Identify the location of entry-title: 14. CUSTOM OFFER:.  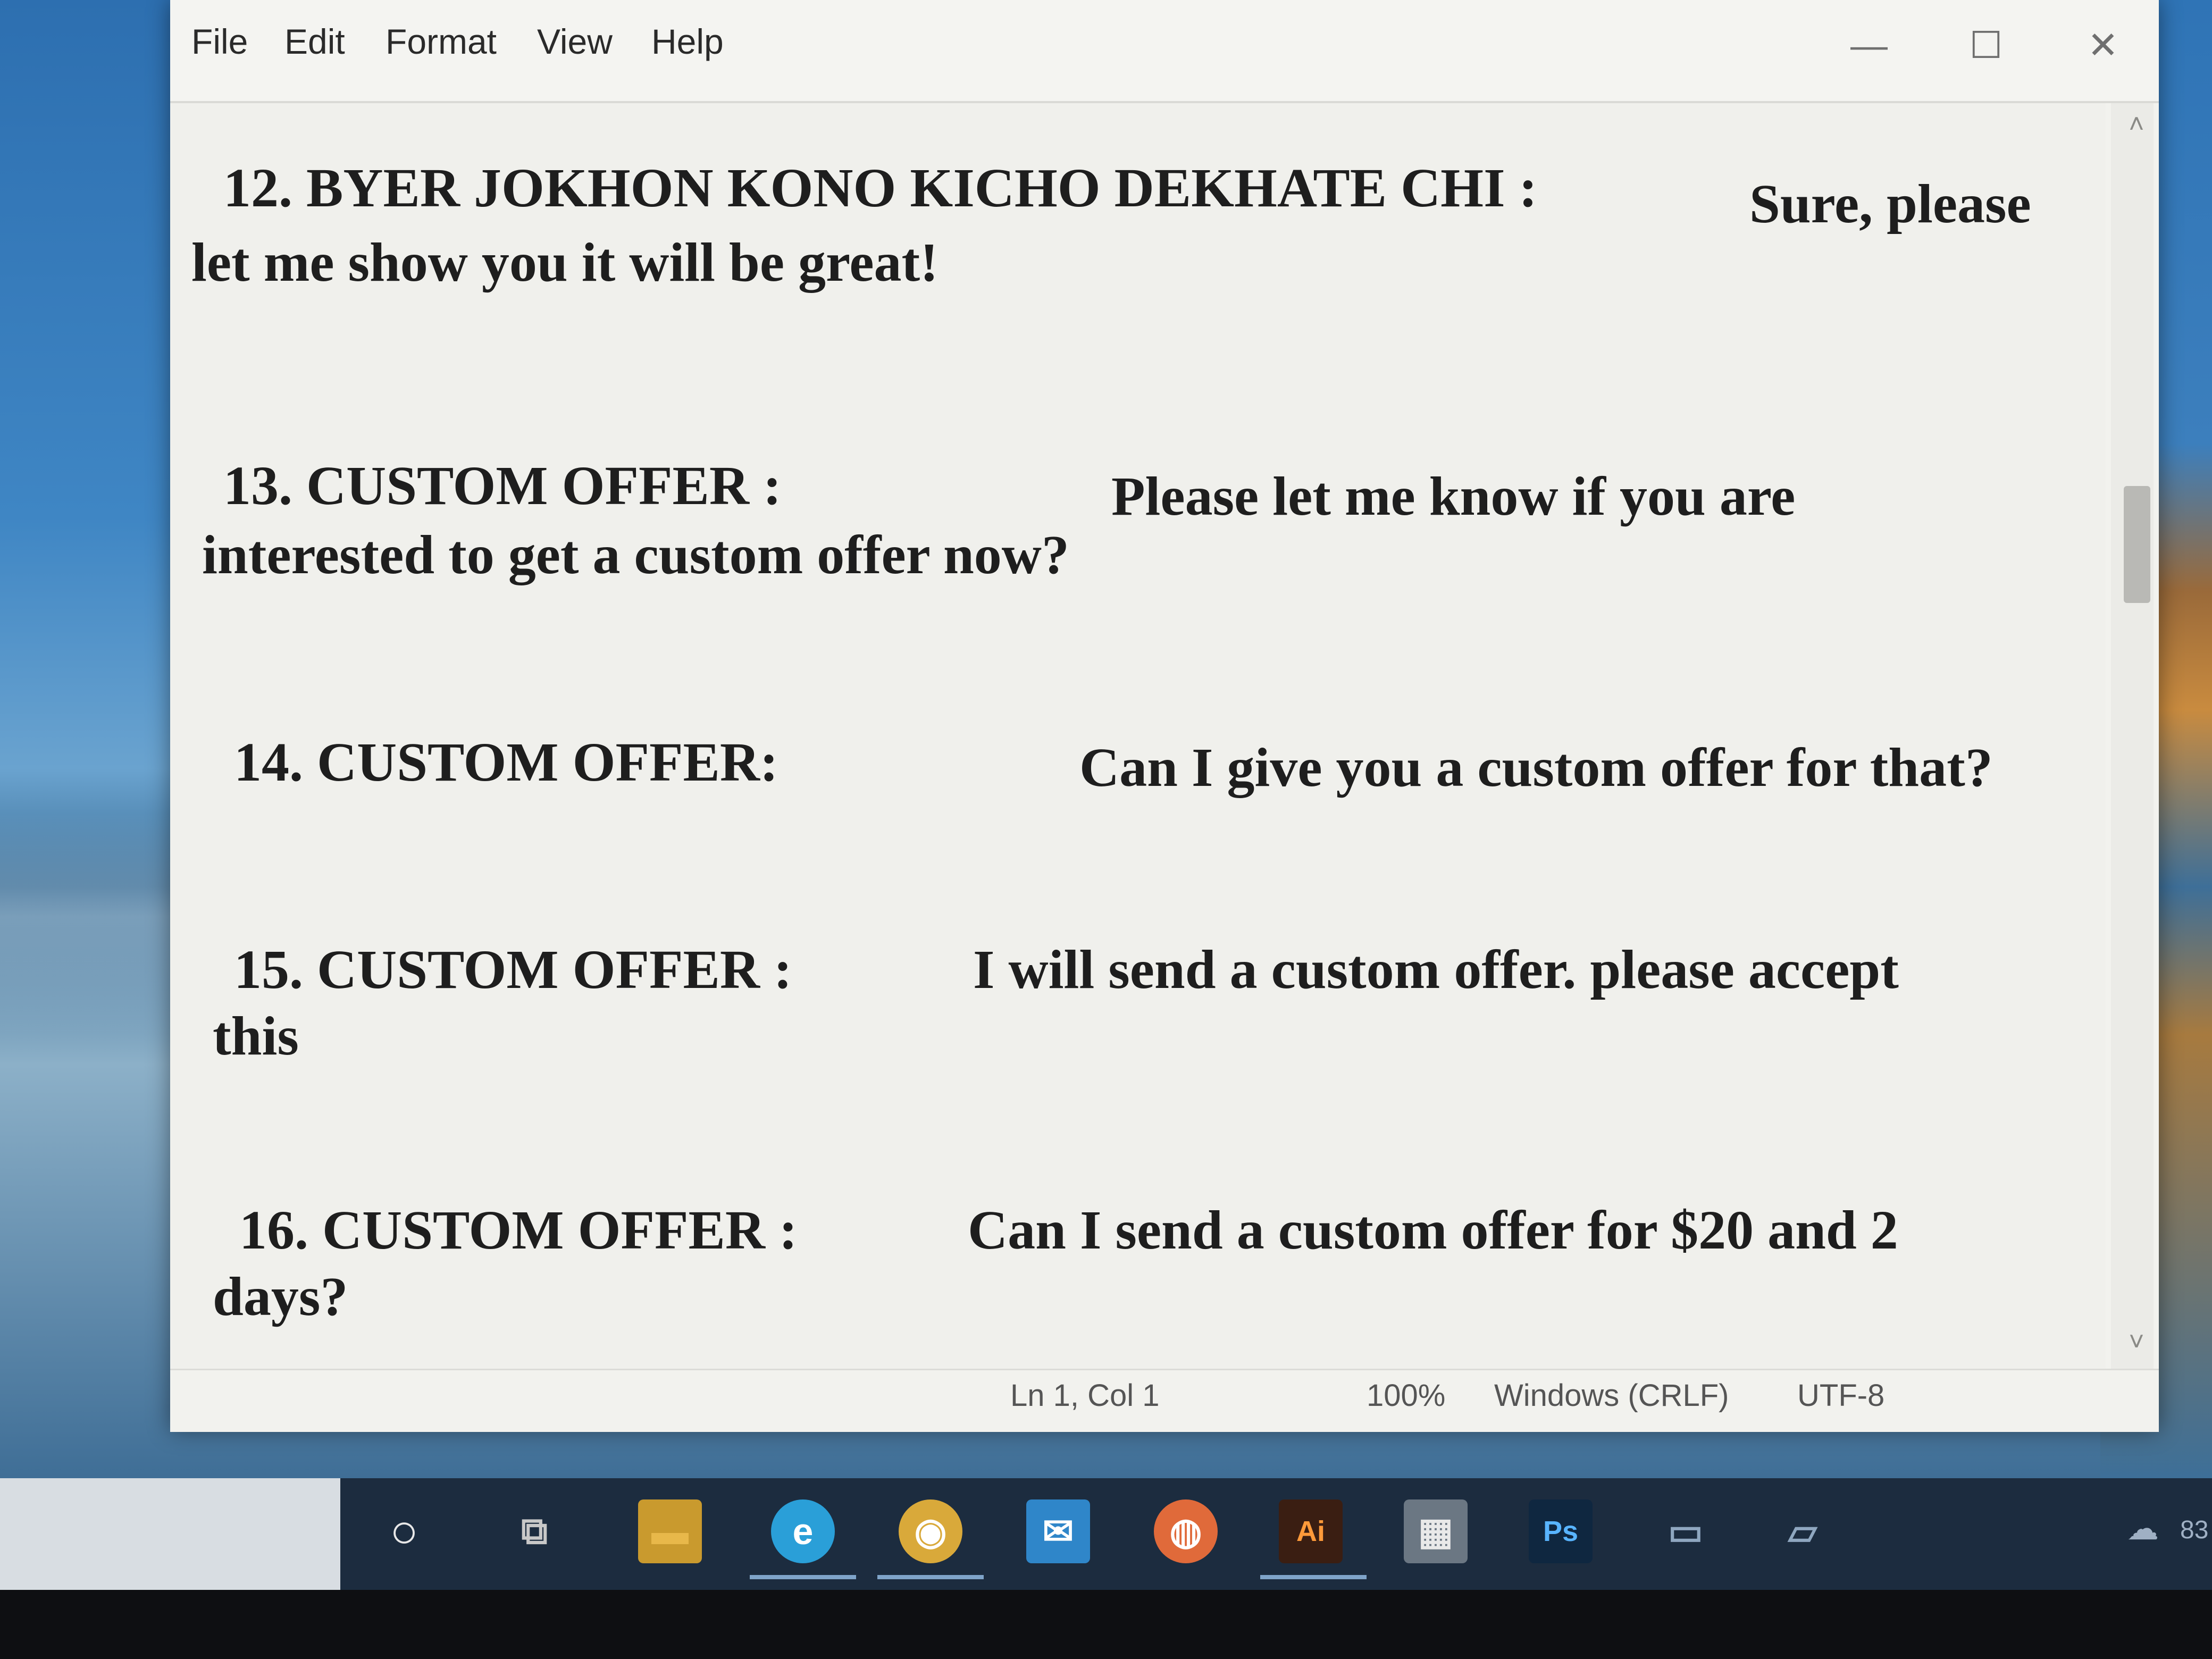
(506, 762).